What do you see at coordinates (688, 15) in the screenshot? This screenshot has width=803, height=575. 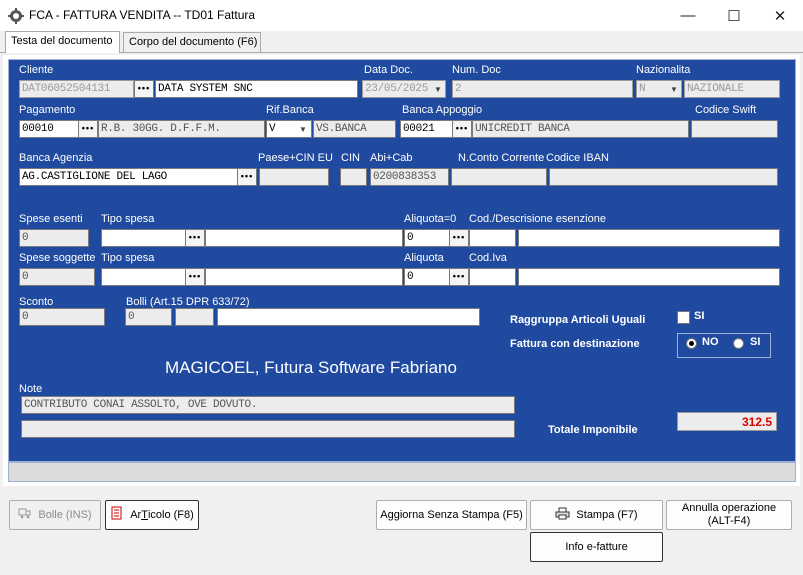 I see `minimize-button: —` at bounding box center [688, 15].